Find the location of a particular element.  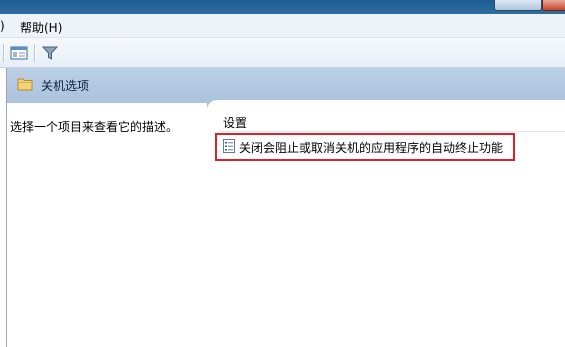

page-title: 关机选项 is located at coordinates (65, 86).